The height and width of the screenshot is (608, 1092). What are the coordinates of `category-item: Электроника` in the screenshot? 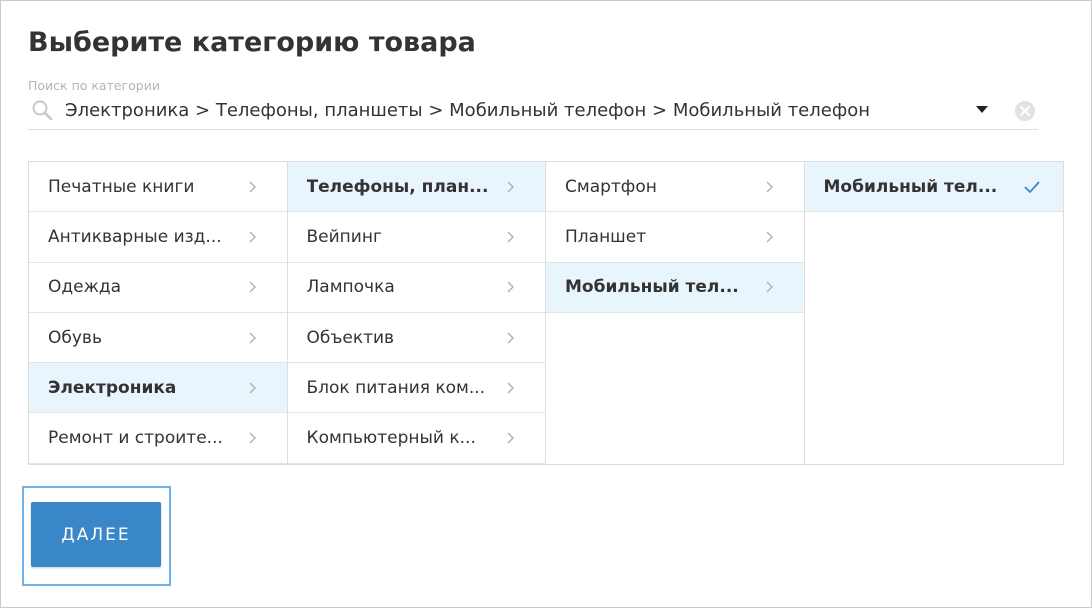 It's located at (158, 388).